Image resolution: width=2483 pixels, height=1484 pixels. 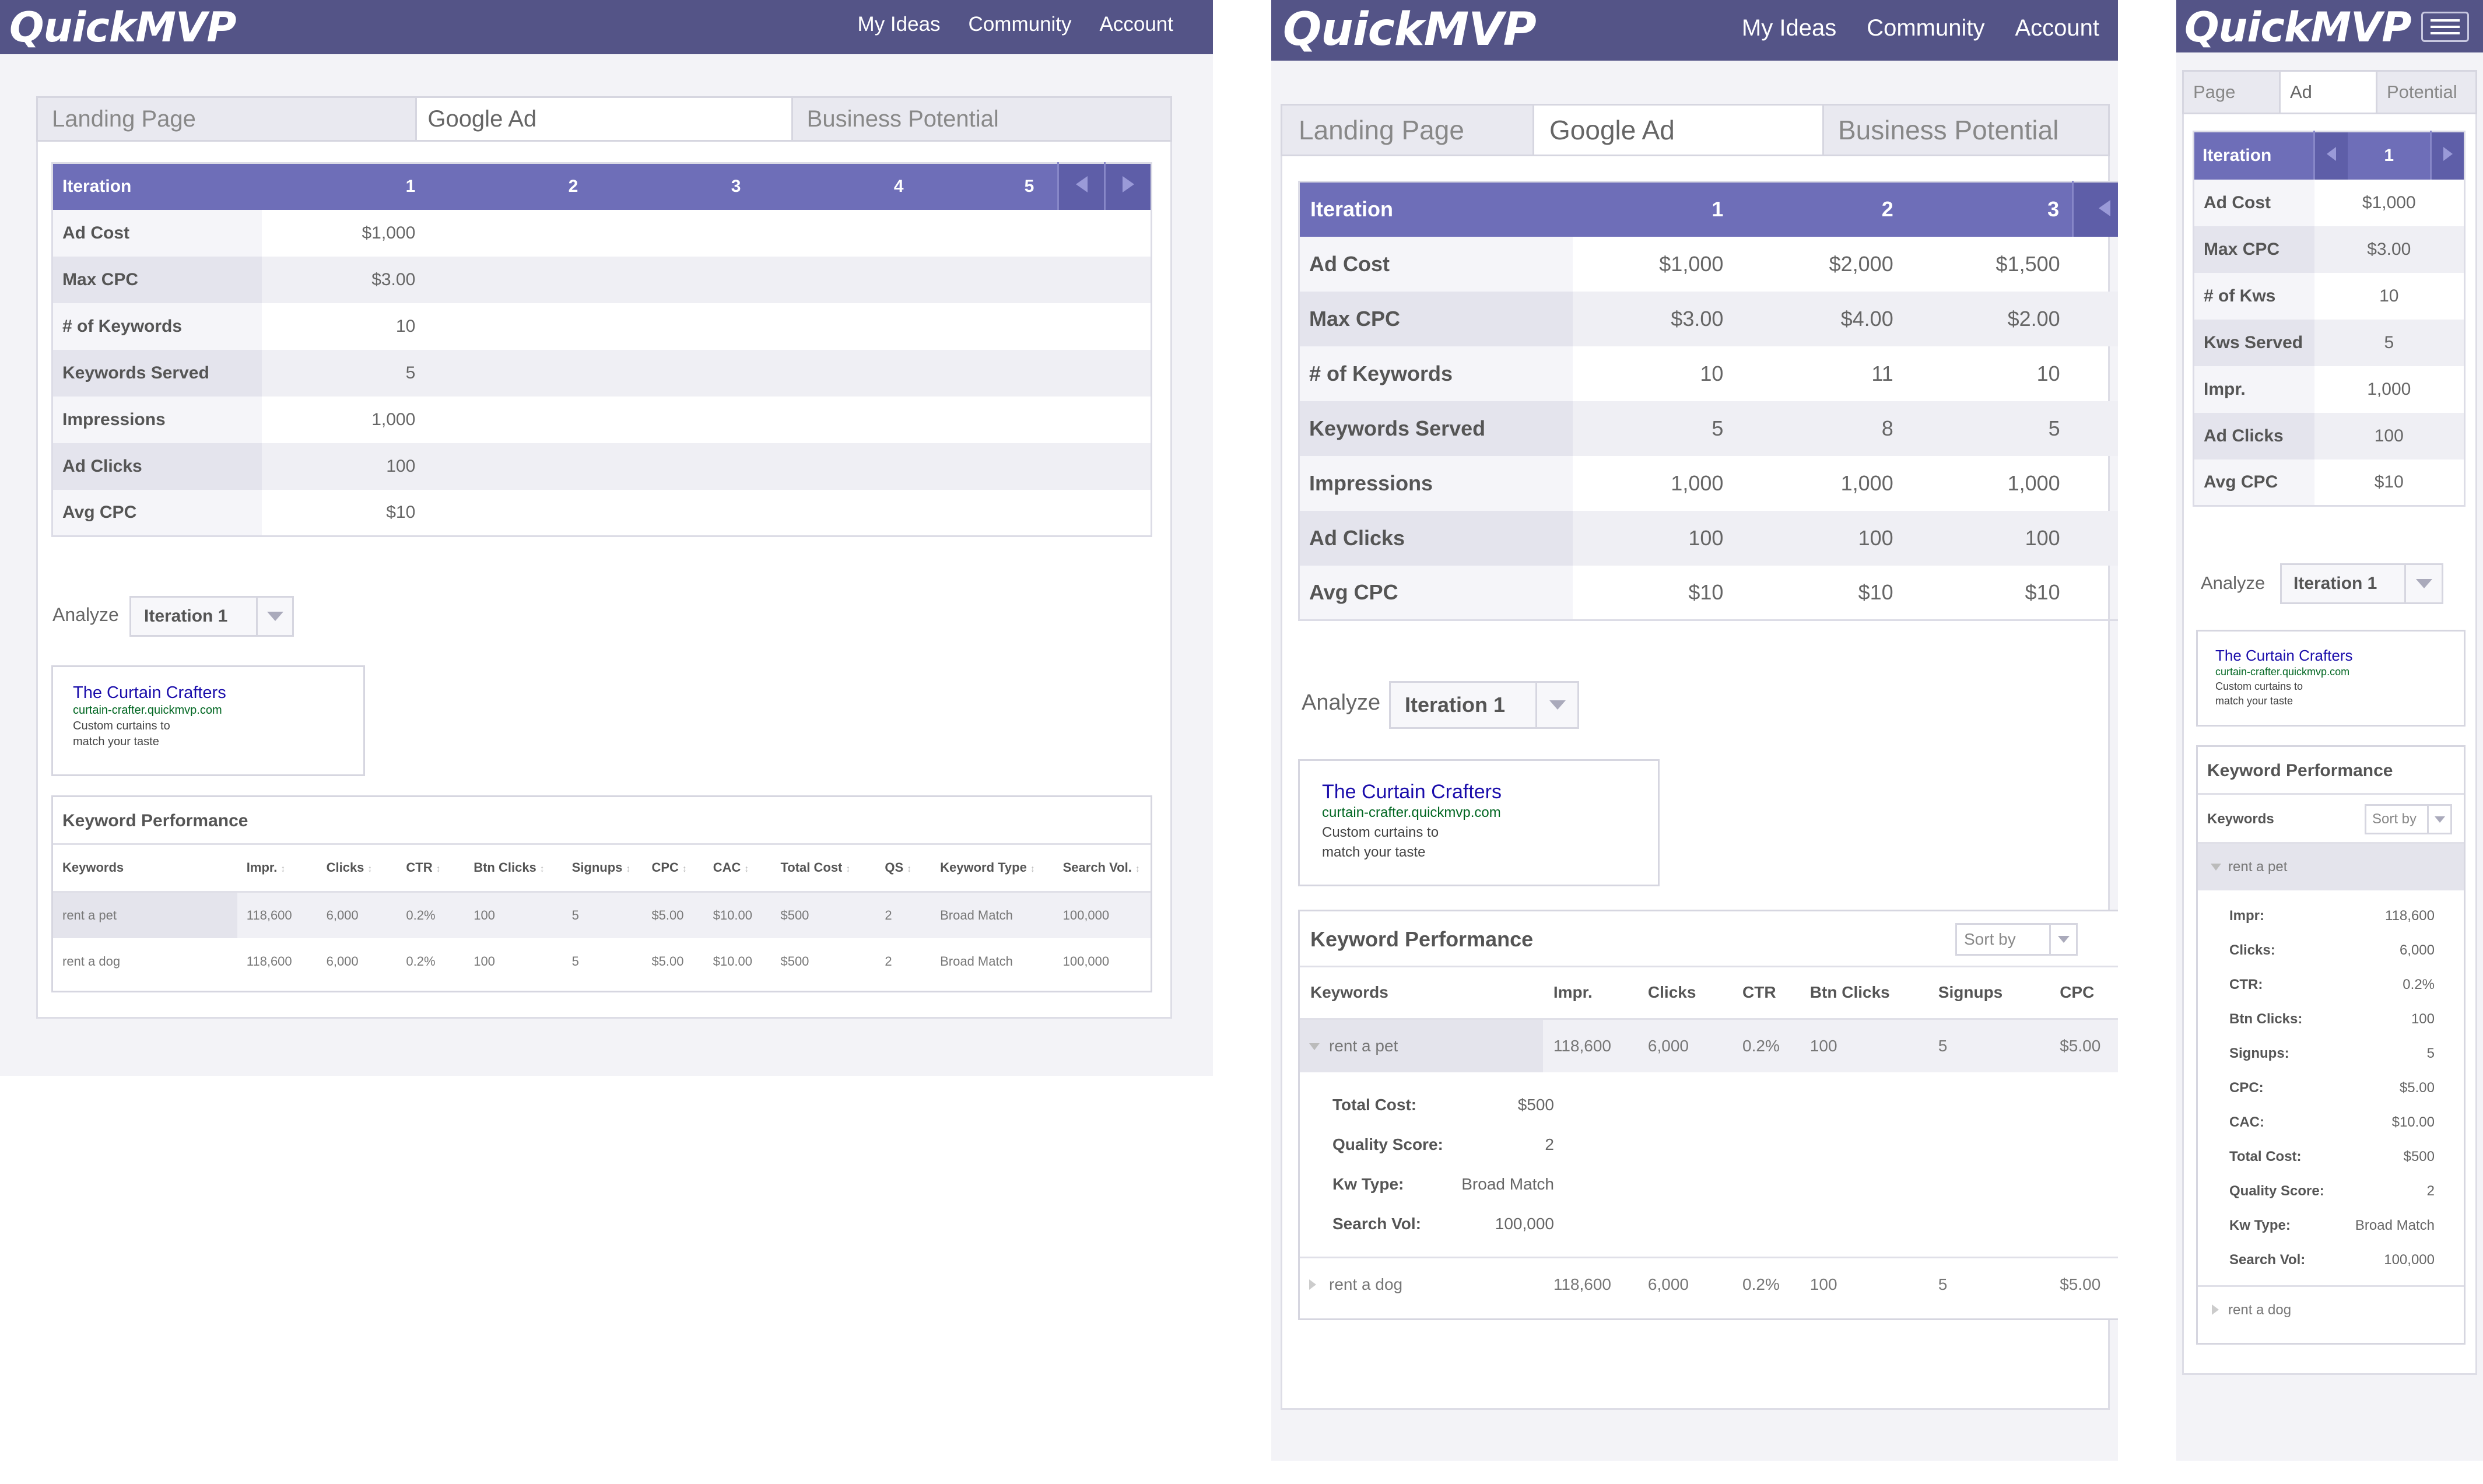 What do you see at coordinates (2331, 985) in the screenshot?
I see `detail-row: CTR: 0.2%` at bounding box center [2331, 985].